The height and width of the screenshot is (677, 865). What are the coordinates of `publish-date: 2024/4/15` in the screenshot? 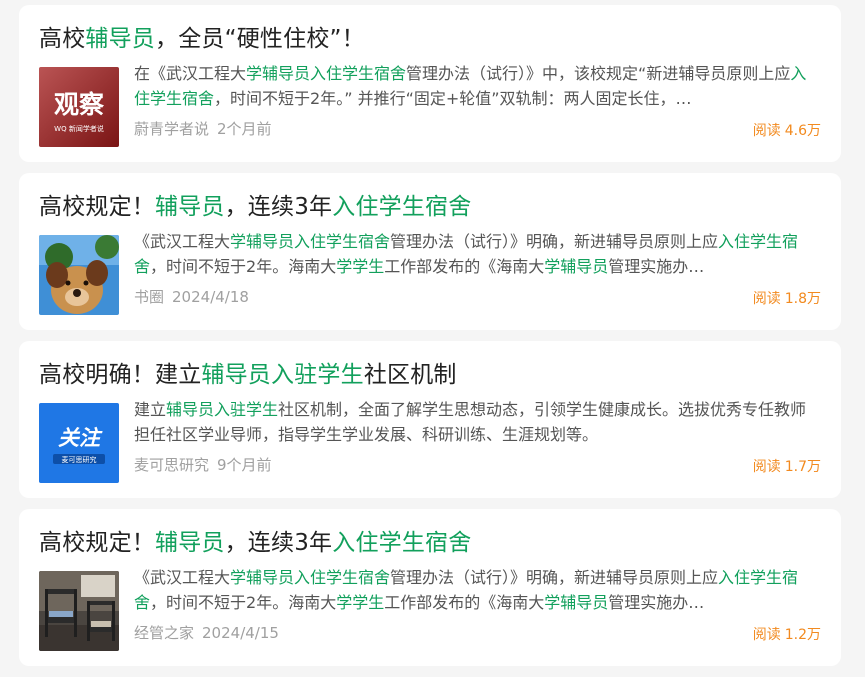 It's located at (240, 633).